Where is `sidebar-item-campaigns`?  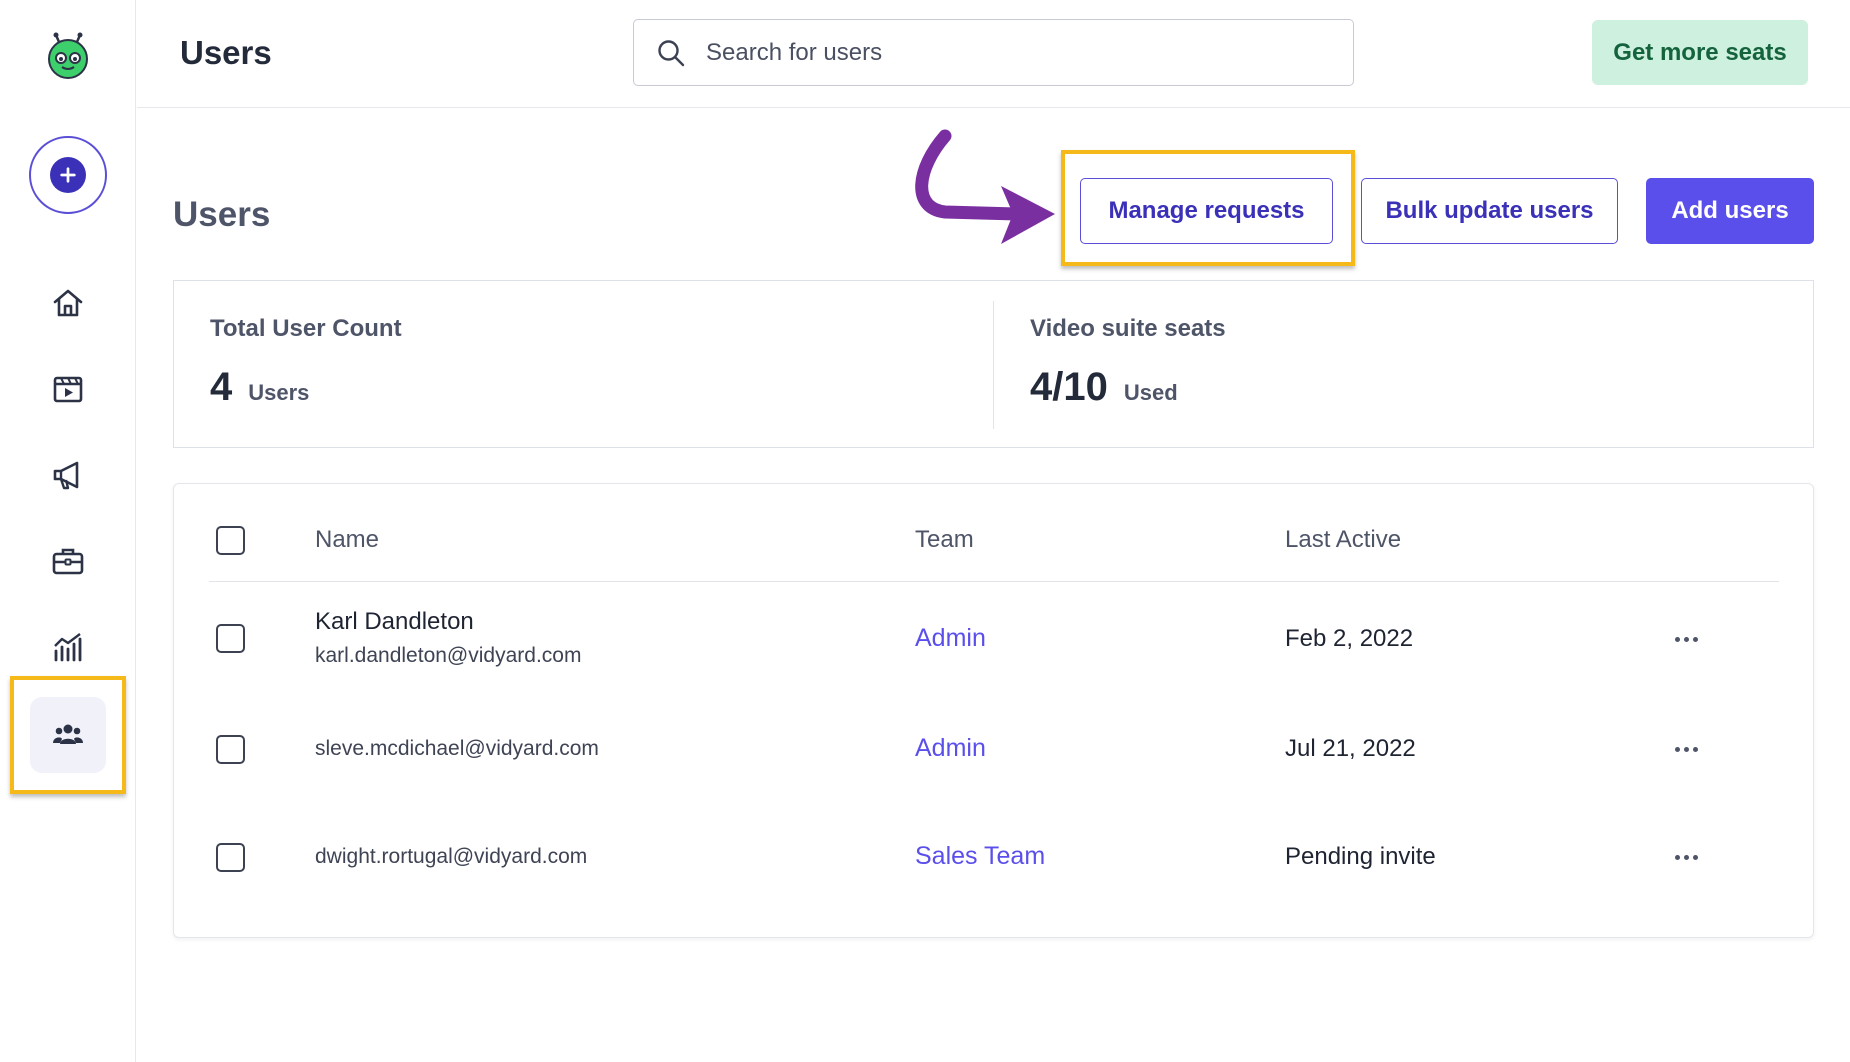
sidebar-item-campaigns is located at coordinates (68, 475).